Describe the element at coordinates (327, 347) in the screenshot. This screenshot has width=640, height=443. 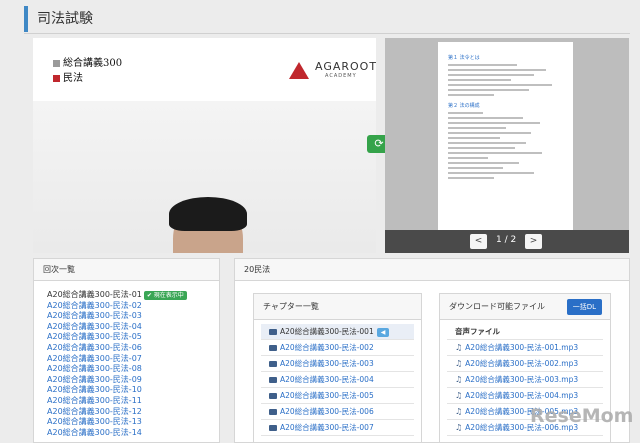
I see `chapter-label: A20総合講義300-民法-002` at that location.